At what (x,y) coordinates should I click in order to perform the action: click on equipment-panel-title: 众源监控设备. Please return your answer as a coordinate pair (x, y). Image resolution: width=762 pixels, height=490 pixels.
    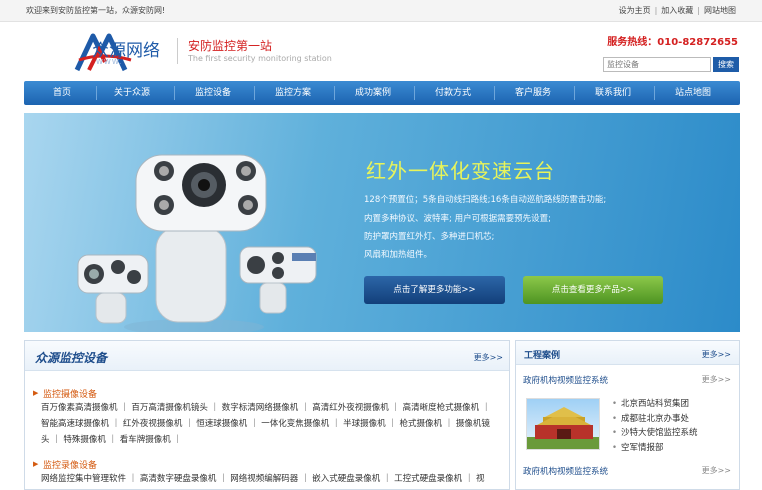
    Looking at the image, I should click on (71, 358).